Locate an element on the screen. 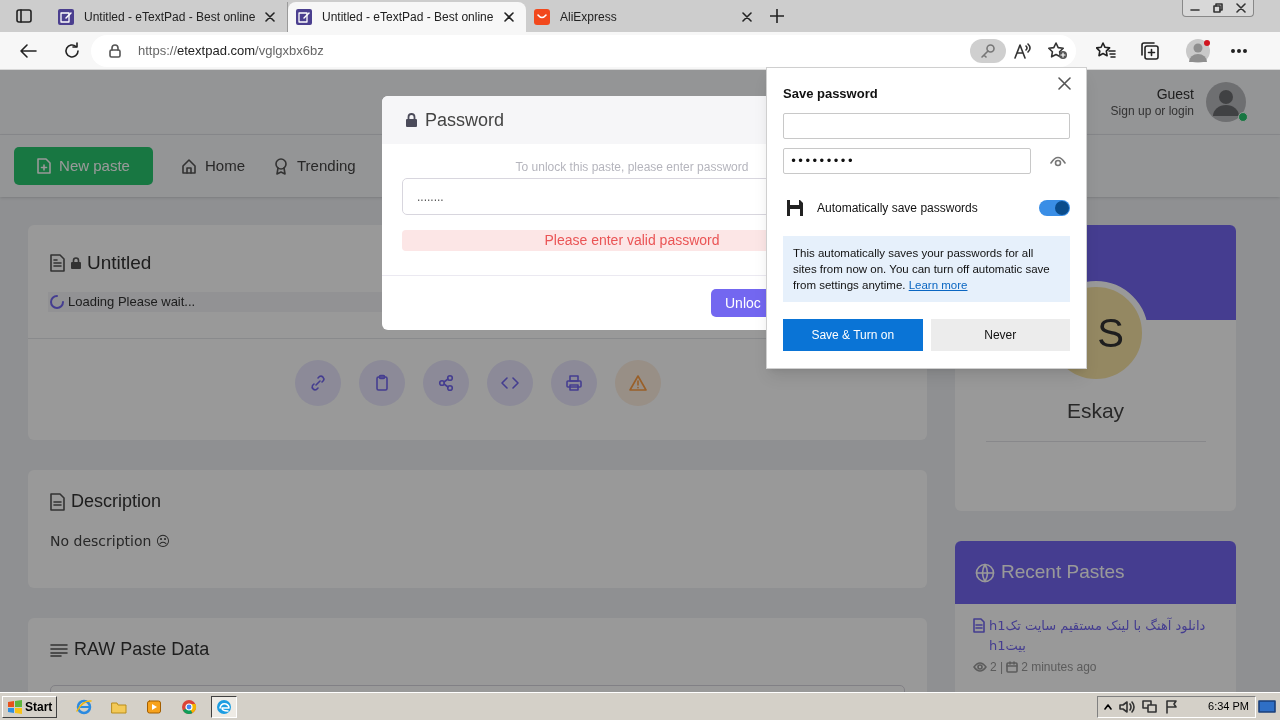  tab-title: AliExpress is located at coordinates (589, 17).